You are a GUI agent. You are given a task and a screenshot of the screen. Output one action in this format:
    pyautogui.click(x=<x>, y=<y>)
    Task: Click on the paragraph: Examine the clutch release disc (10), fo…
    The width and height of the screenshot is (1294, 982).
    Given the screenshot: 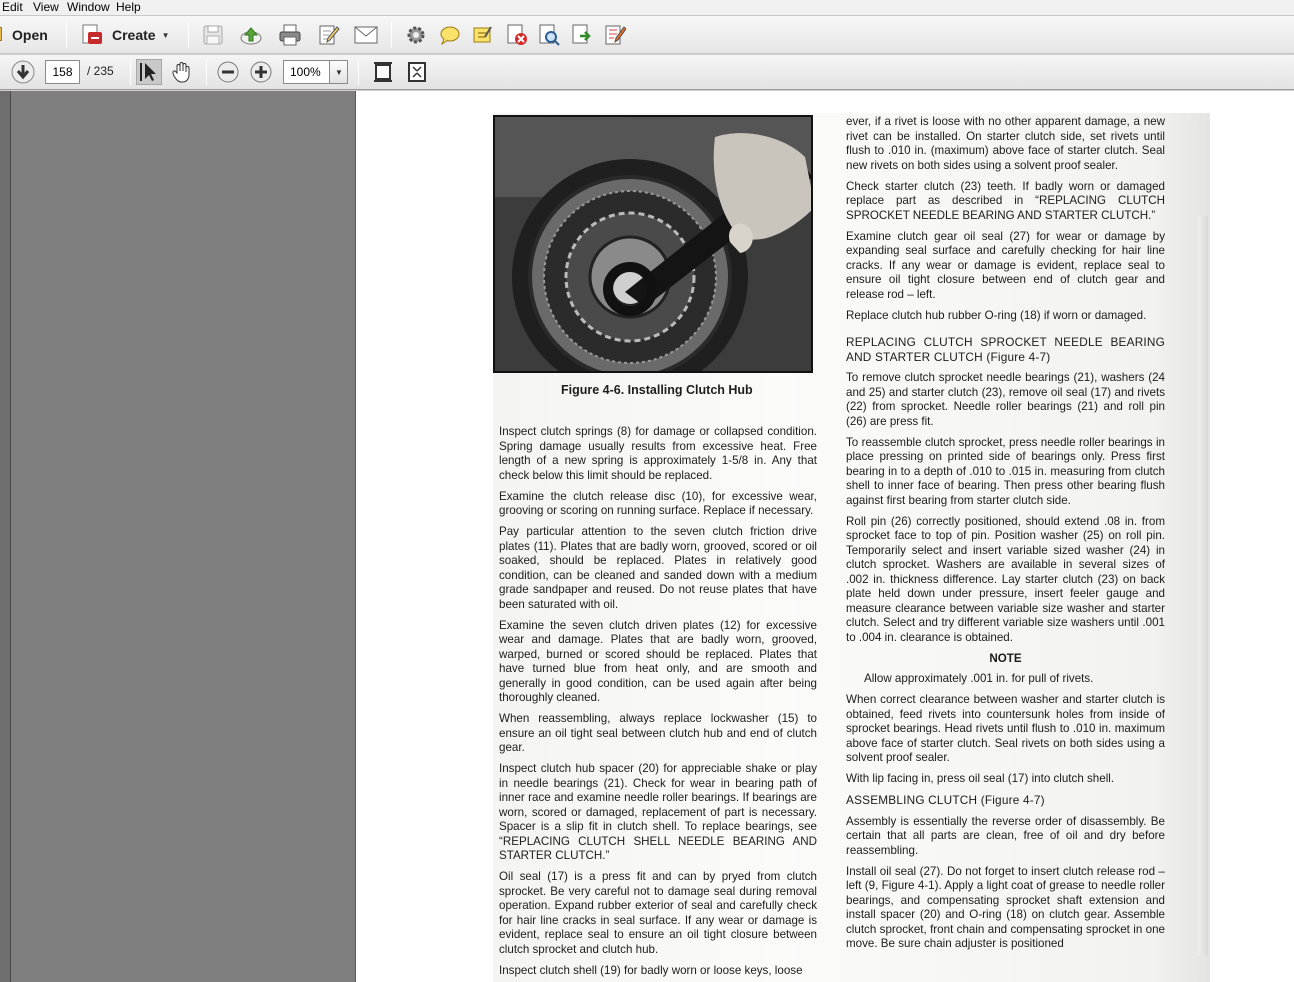 What is the action you would take?
    pyautogui.click(x=658, y=503)
    